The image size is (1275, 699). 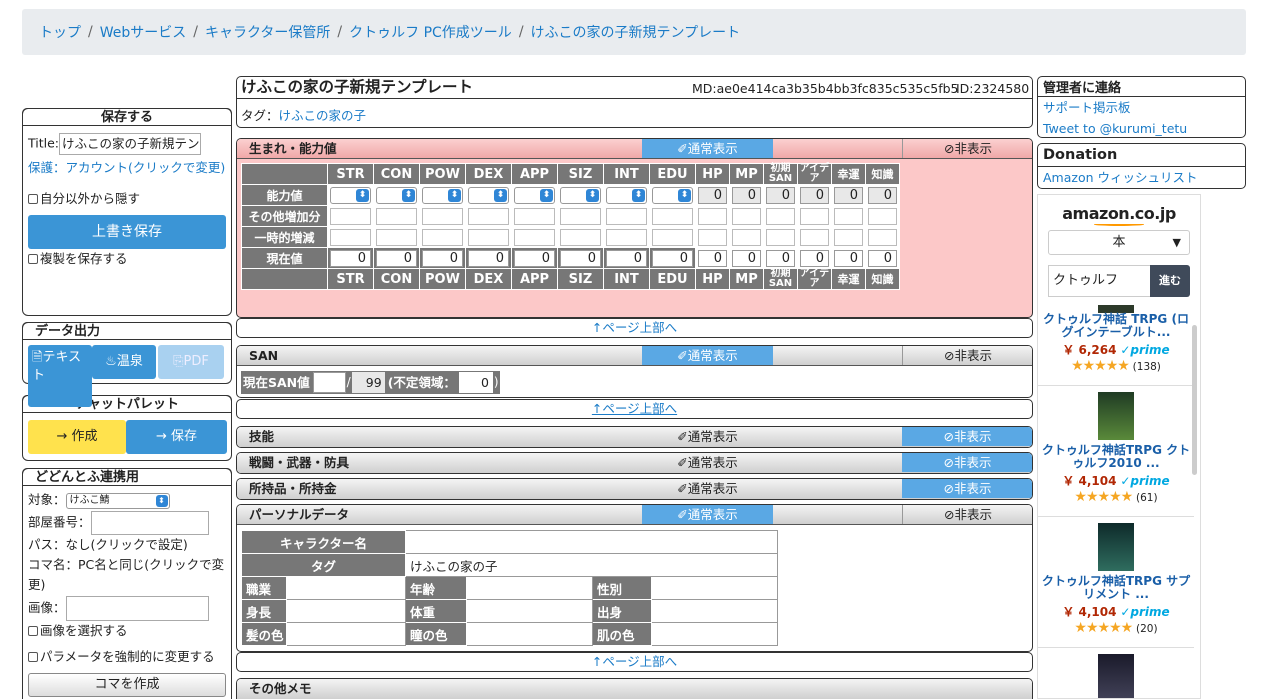 What do you see at coordinates (143, 32) in the screenshot?
I see `breadcrumb-web-services: Webサービス` at bounding box center [143, 32].